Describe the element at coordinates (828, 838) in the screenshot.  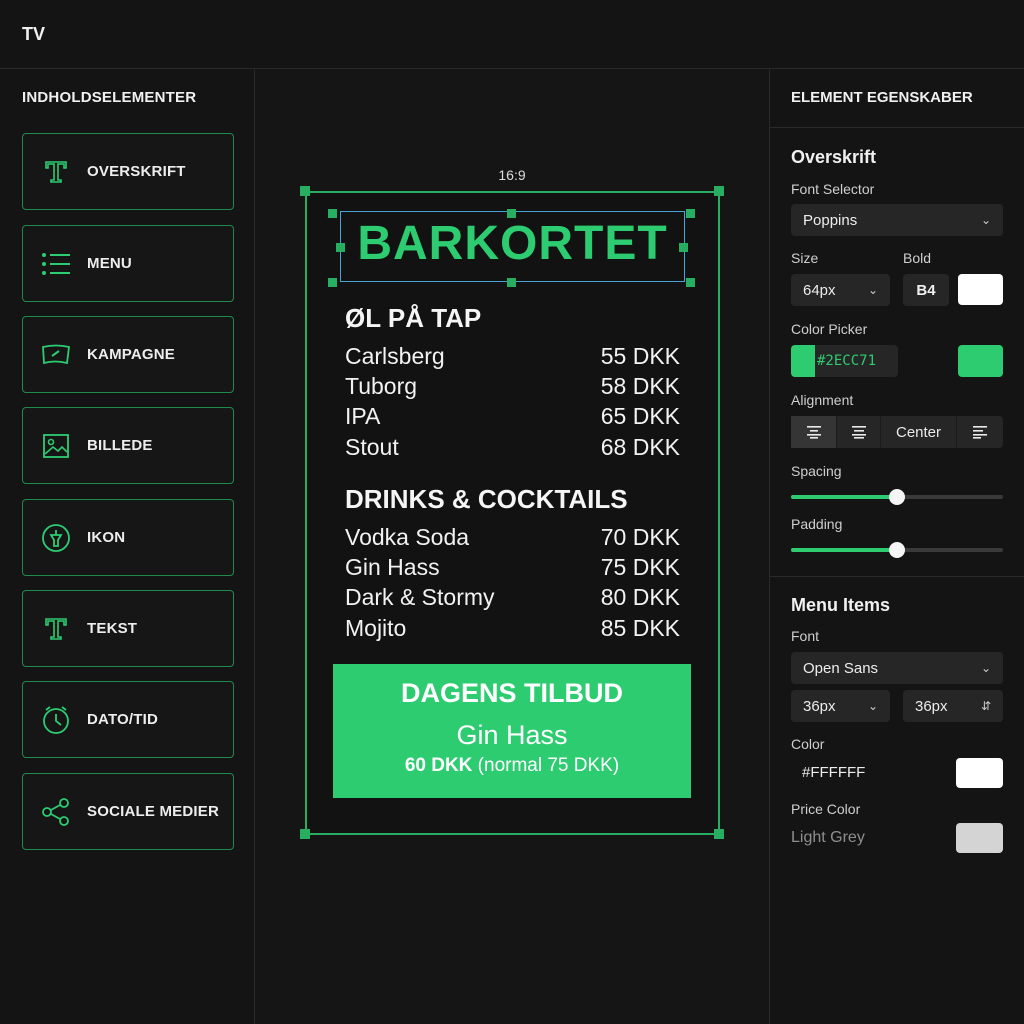
I see `price-color-value: Light Grey` at that location.